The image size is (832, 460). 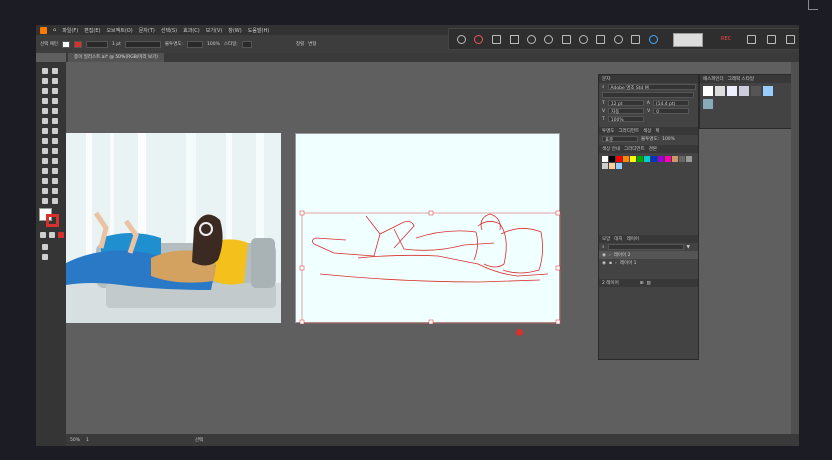 What do you see at coordinates (45, 191) in the screenshot?
I see `artboard-tool-icon` at bounding box center [45, 191].